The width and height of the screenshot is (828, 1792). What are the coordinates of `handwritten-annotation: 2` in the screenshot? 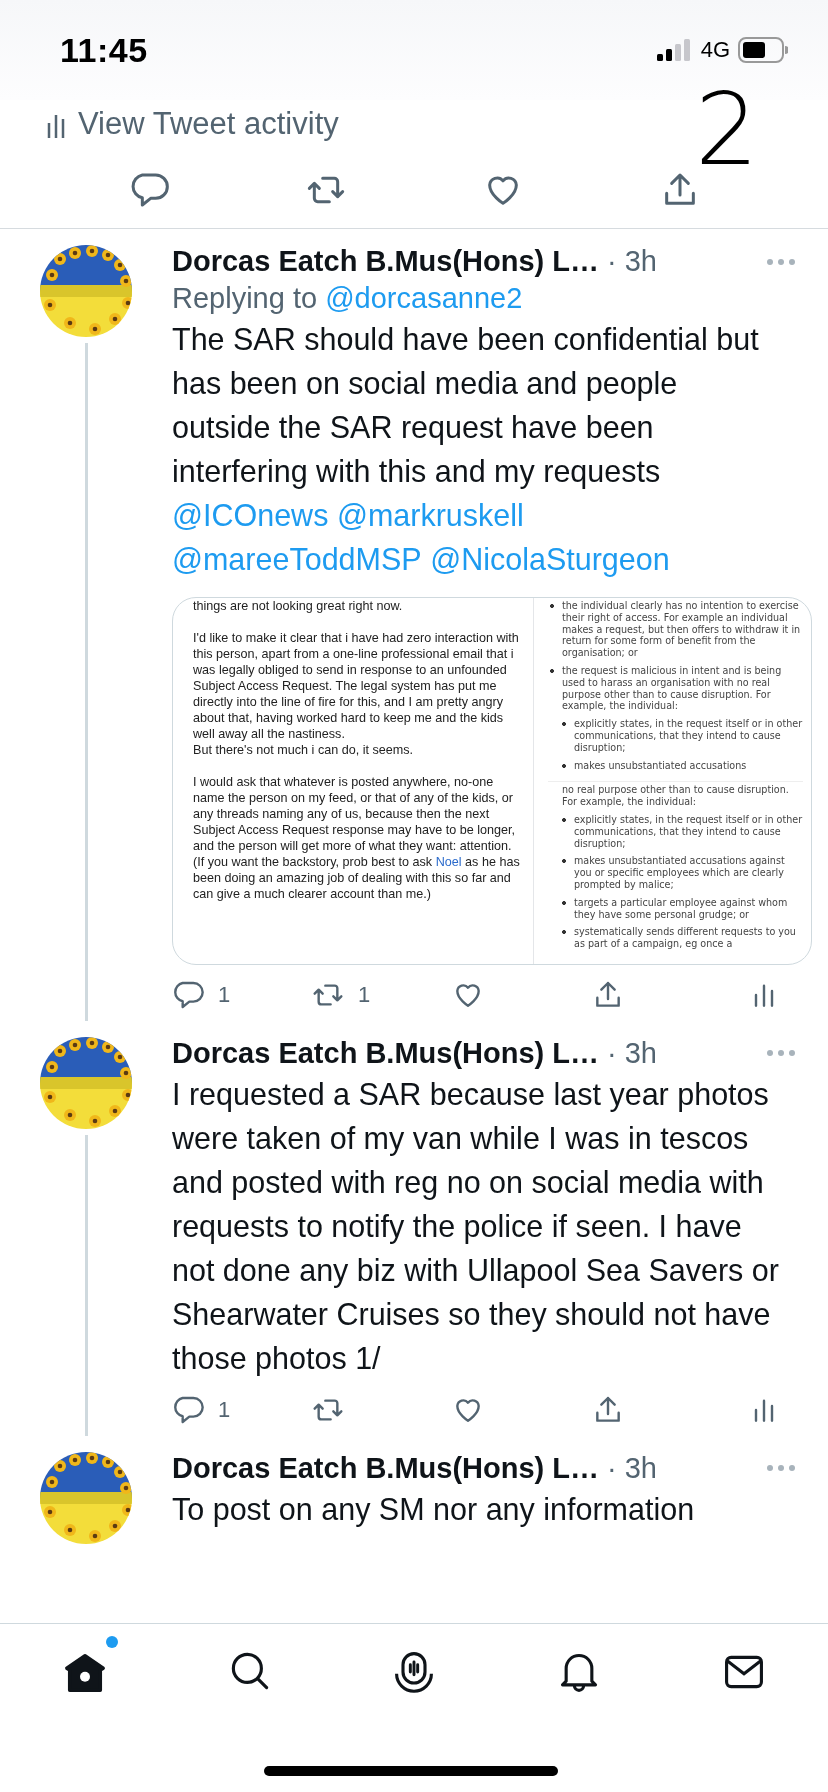 It's located at (727, 130).